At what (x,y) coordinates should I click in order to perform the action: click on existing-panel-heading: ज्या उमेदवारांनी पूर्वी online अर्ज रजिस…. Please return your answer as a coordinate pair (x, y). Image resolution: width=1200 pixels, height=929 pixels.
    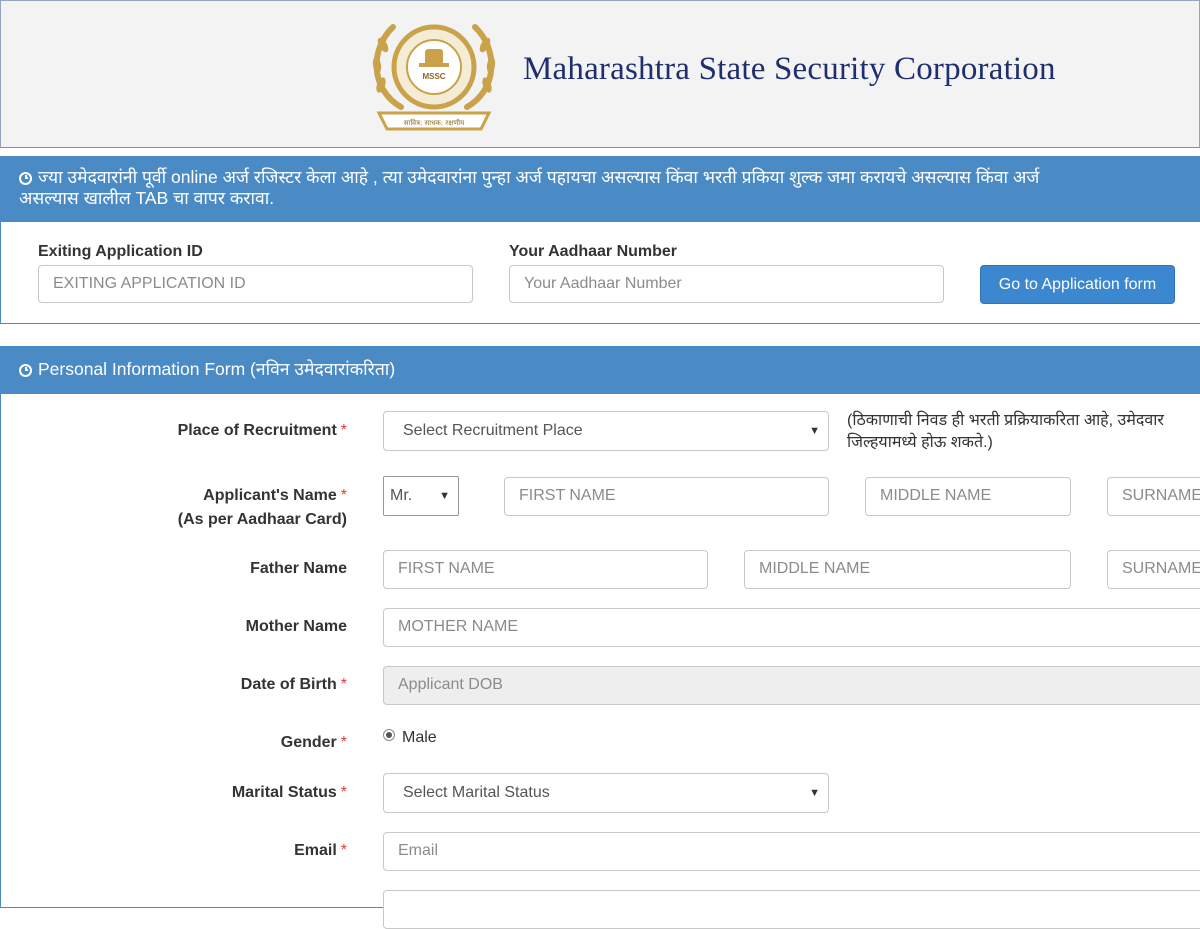
    Looking at the image, I should click on (600, 189).